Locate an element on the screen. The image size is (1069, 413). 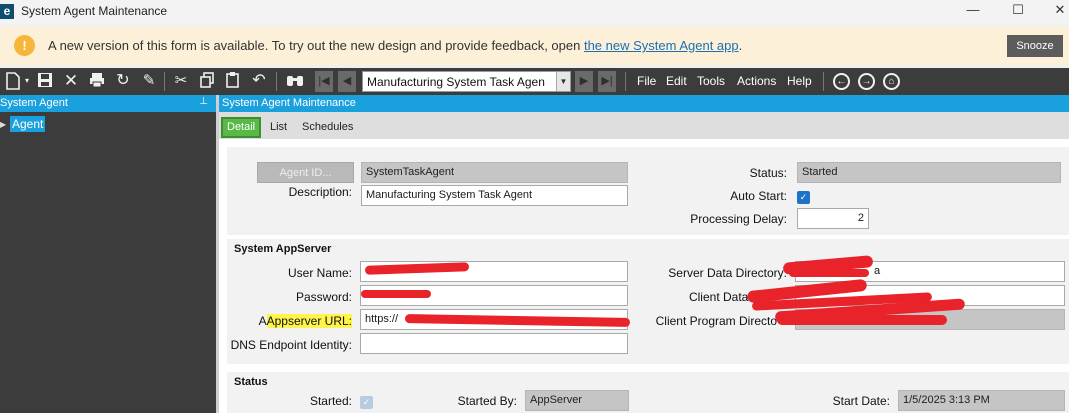
save-icon is located at coordinates (45, 81).